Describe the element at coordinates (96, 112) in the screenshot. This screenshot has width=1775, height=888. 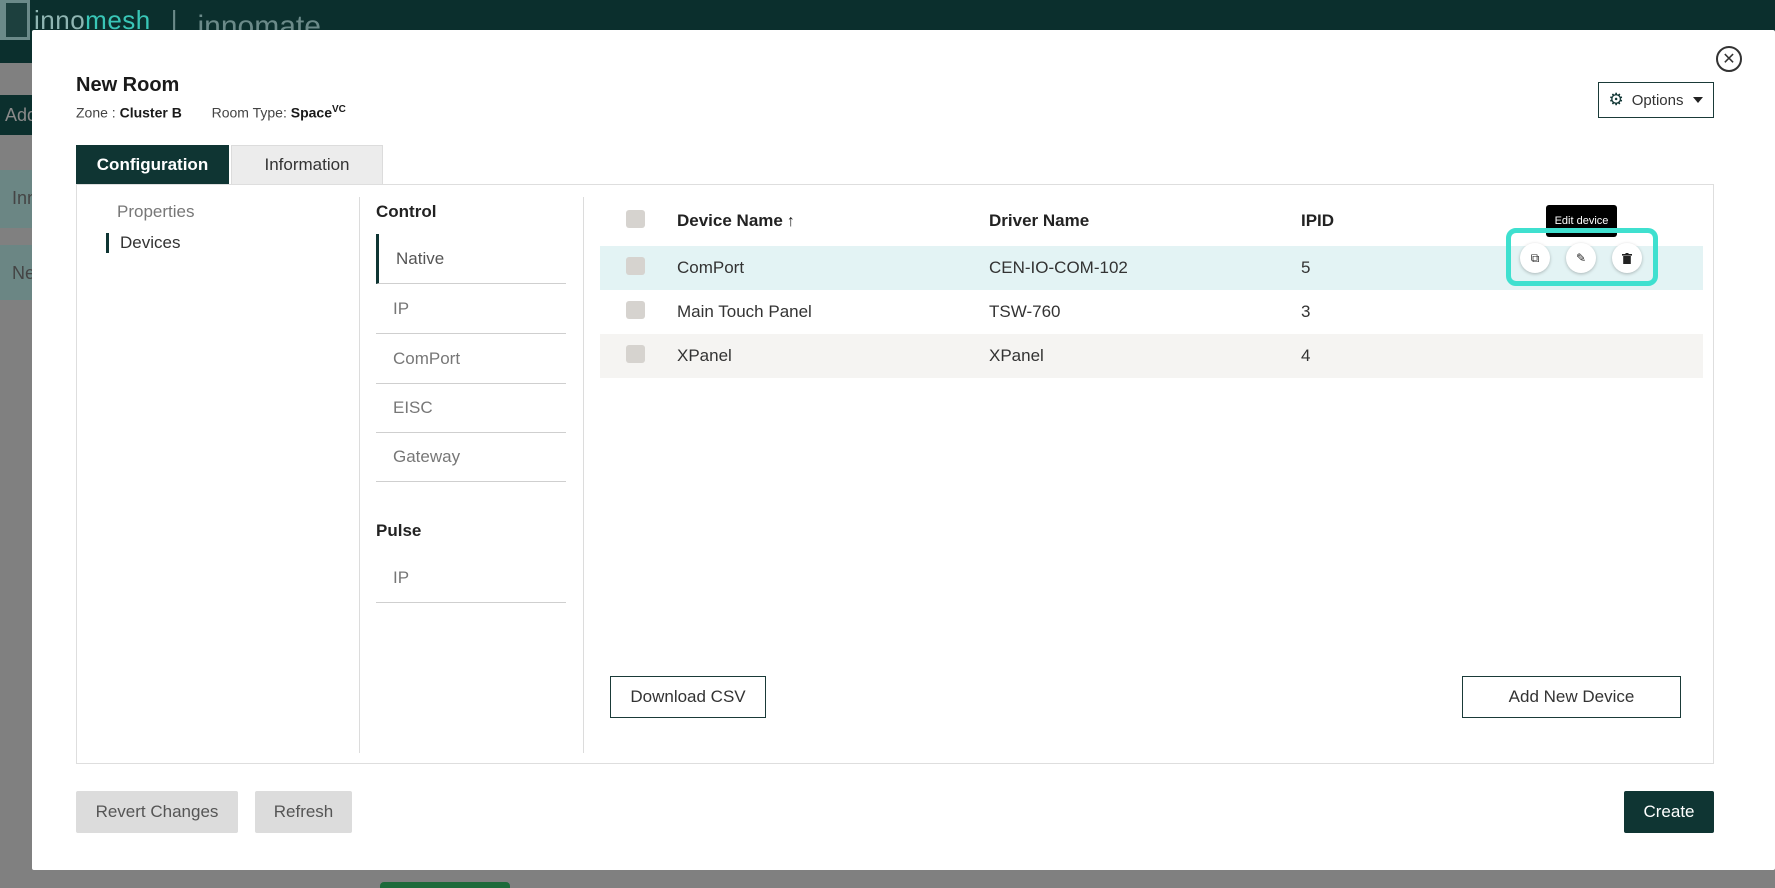
I see `zone-label: Zone :` at that location.